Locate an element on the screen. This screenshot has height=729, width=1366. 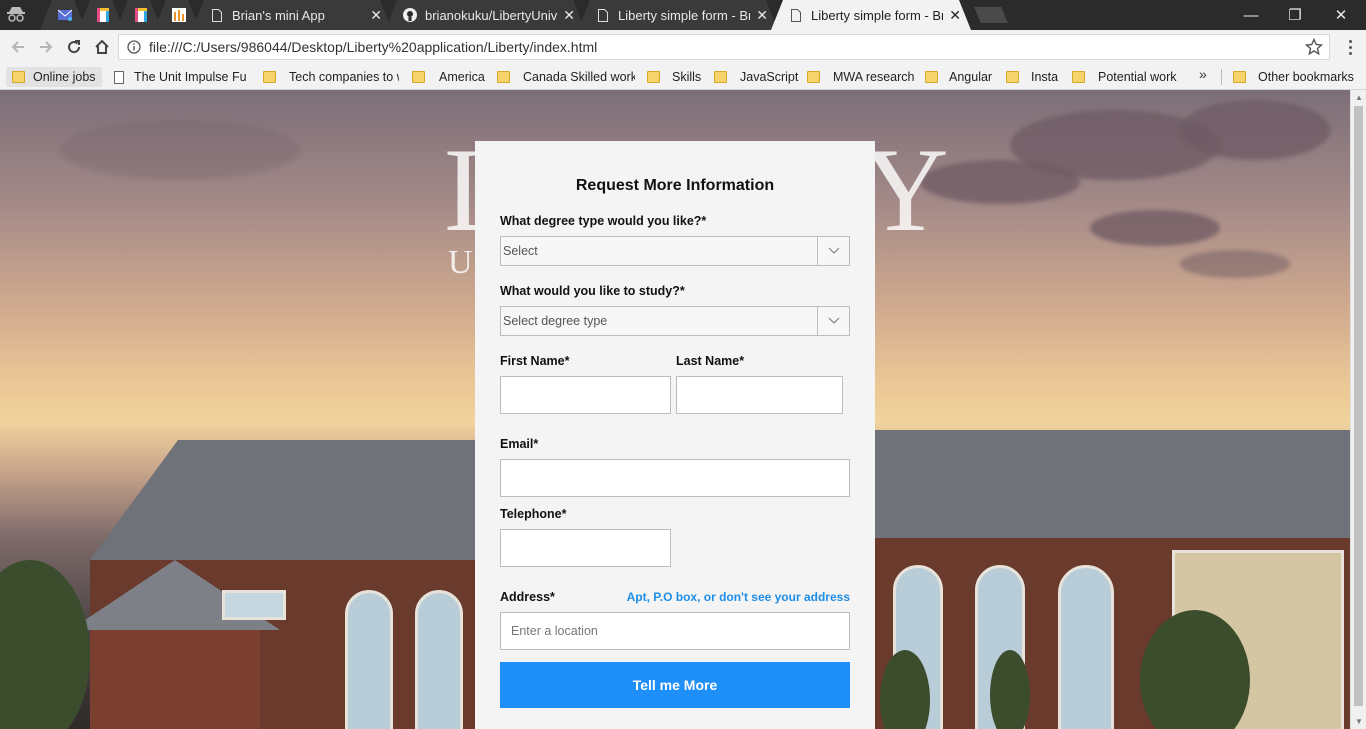
new-tab-button is located at coordinates (991, 15).